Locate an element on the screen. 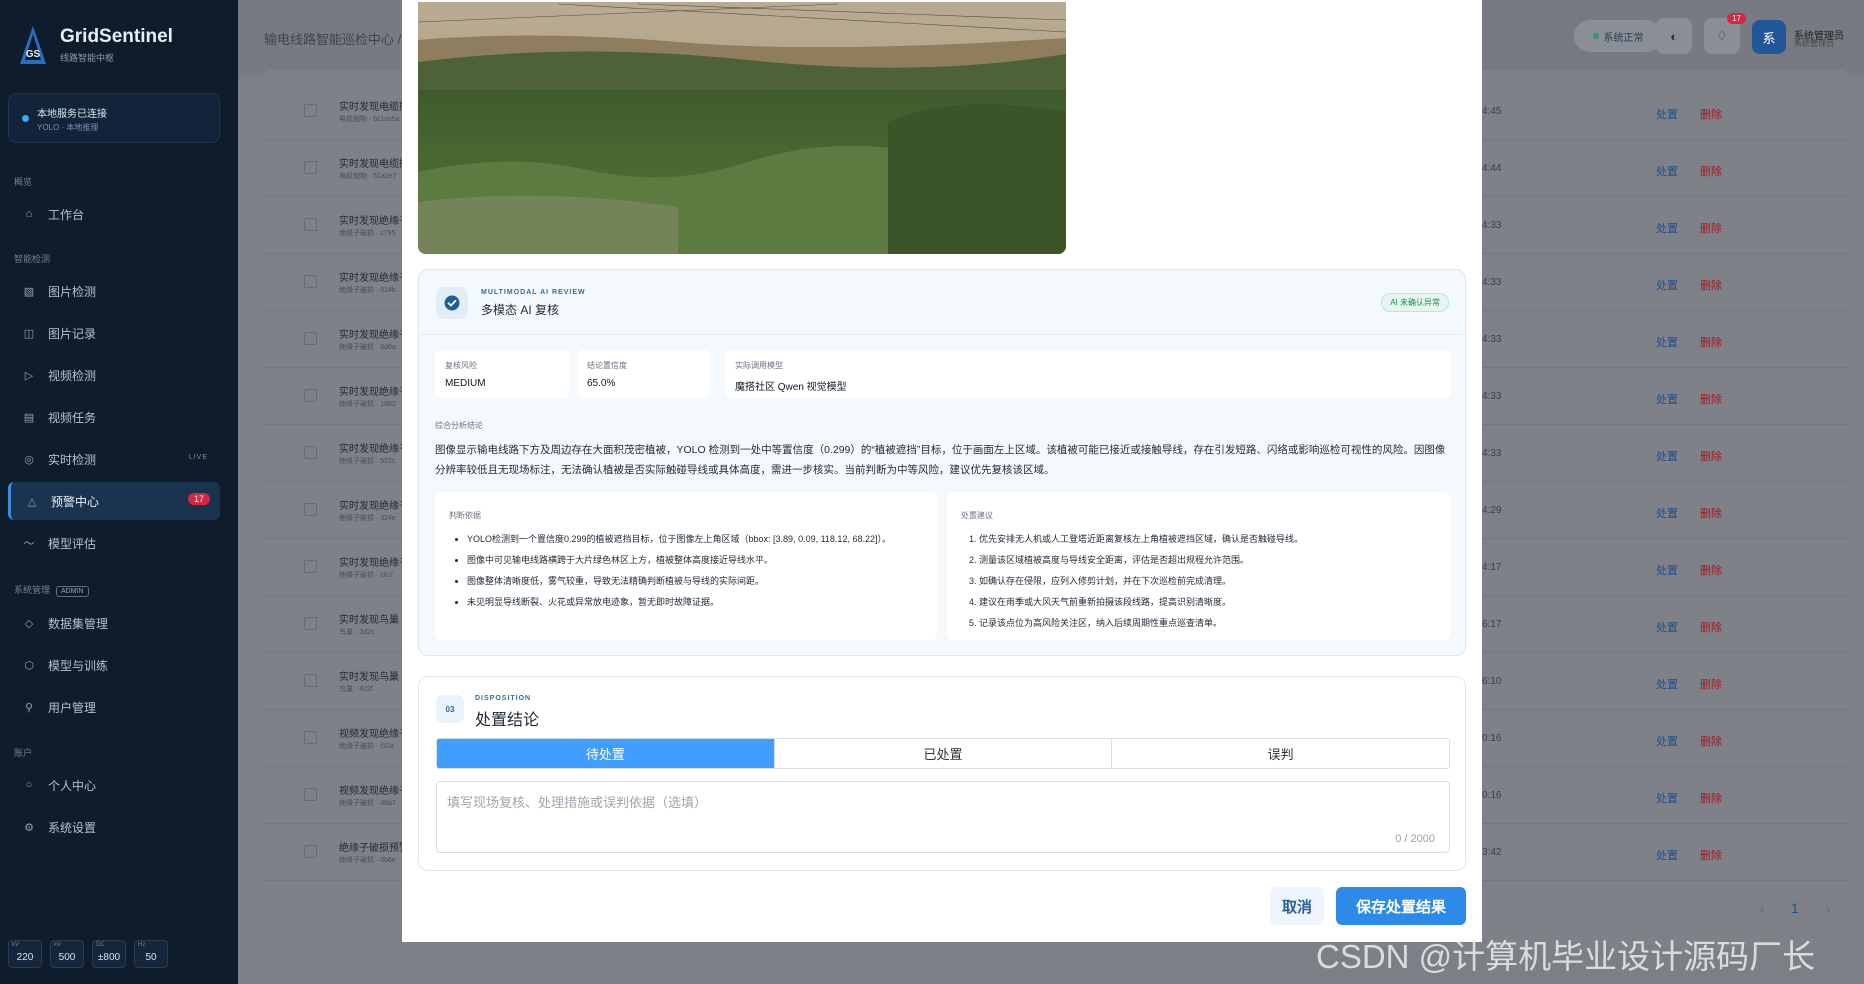 Image resolution: width=1864 pixels, height=984 pixels. advice-label: 处置建议 is located at coordinates (977, 515).